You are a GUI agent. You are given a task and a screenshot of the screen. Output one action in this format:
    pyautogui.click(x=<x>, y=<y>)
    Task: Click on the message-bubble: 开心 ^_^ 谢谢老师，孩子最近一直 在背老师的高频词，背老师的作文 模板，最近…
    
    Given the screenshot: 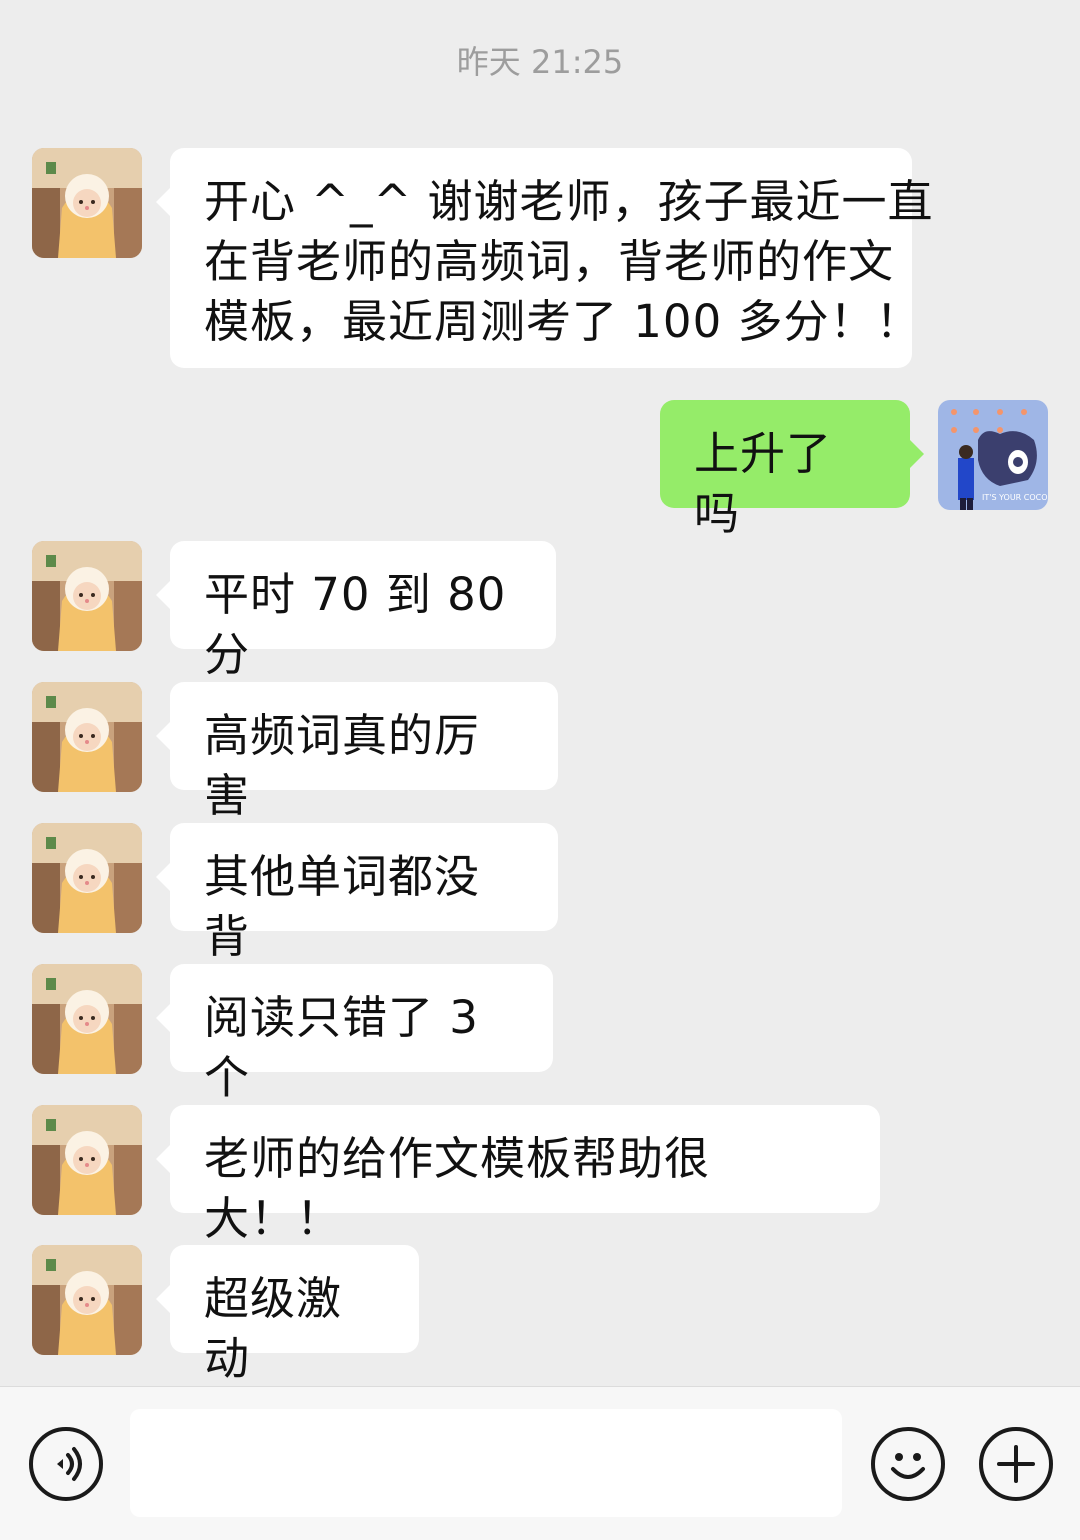 What is the action you would take?
    pyautogui.click(x=545, y=258)
    